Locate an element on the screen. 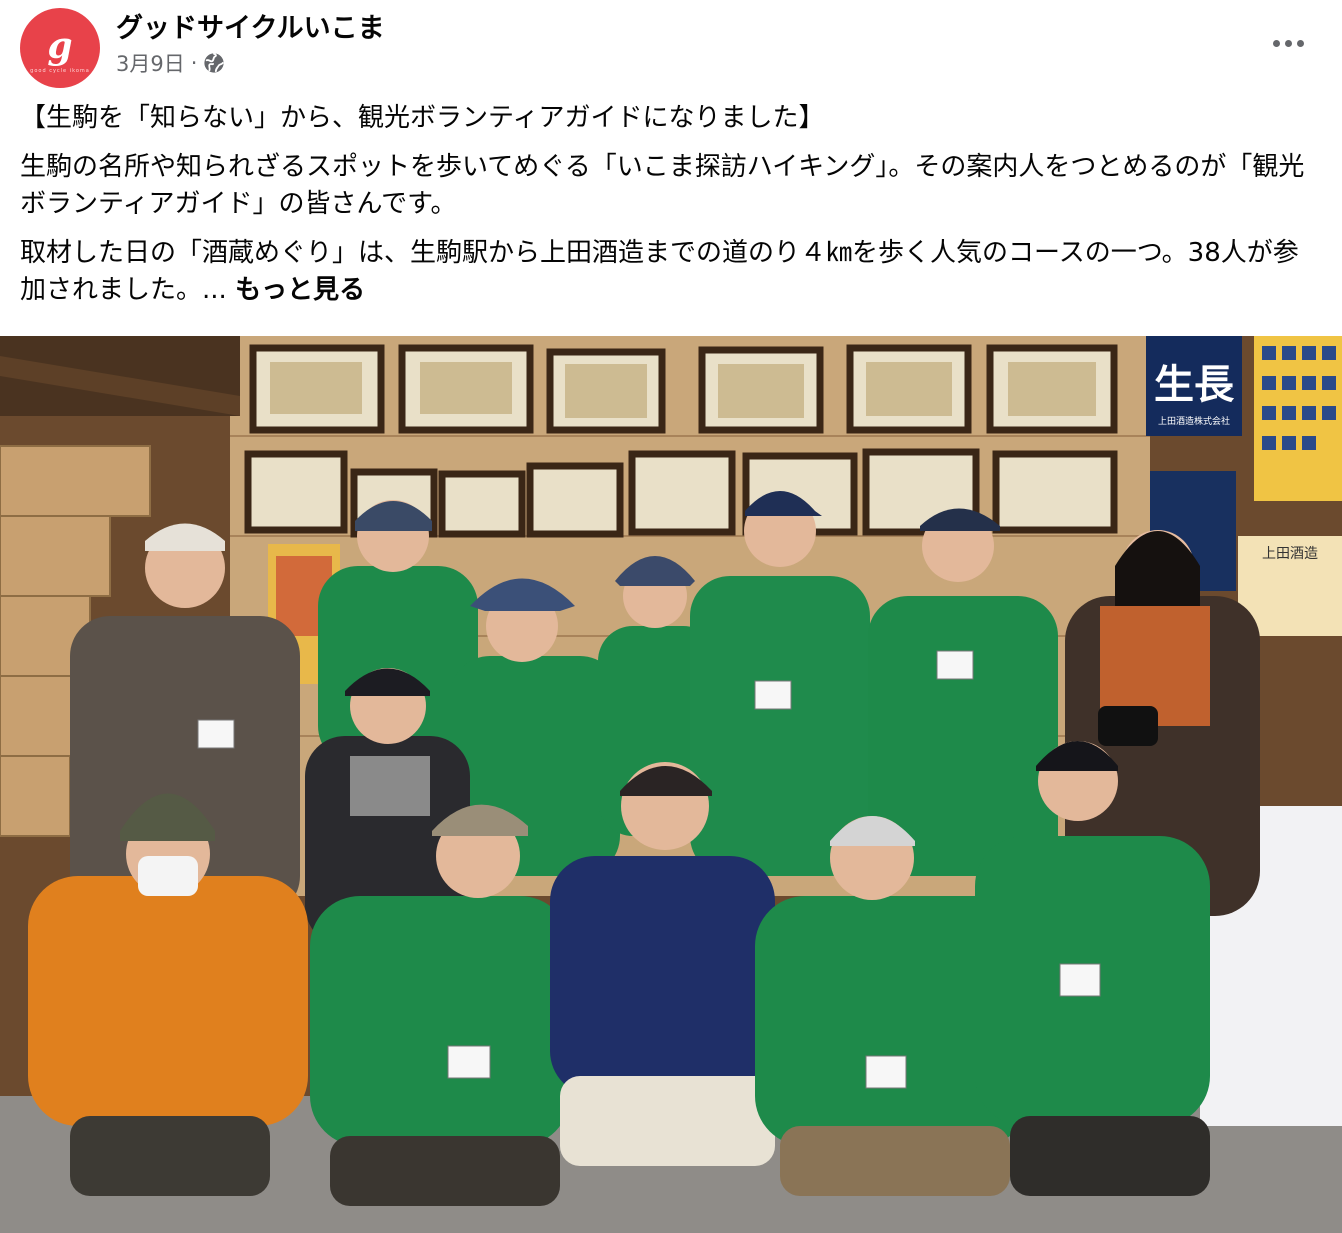  post-meta: 3月9日 · is located at coordinates (170, 63).